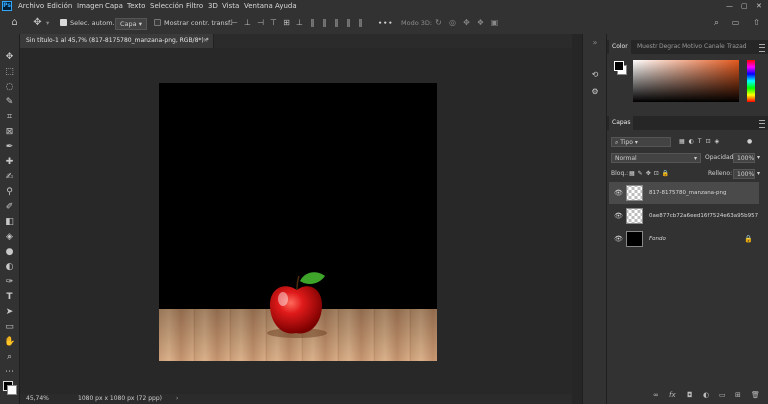  What do you see at coordinates (755, 395) in the screenshot?
I see `delete-layer-icon: 🗑` at bounding box center [755, 395].